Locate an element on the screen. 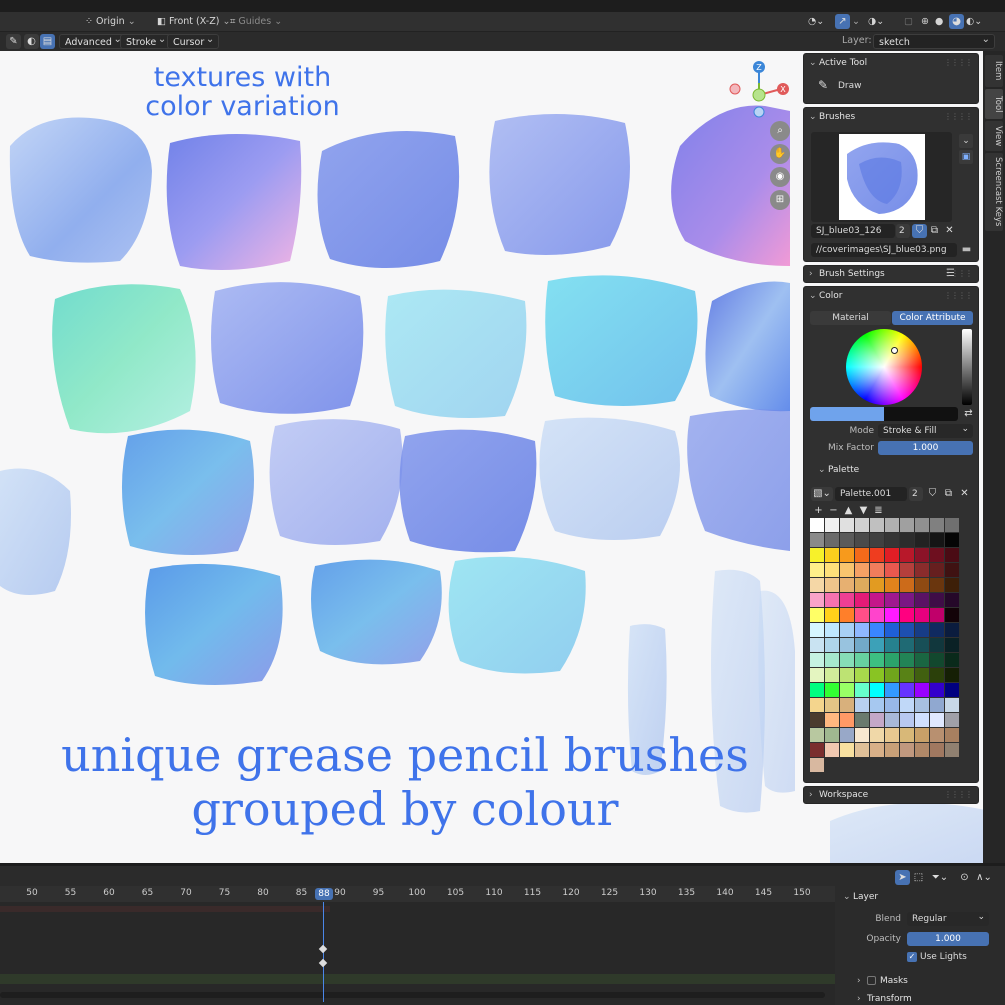 Image resolution: width=1005 pixels, height=1005 pixels. ortho-grid-icon: ⊞ is located at coordinates (780, 200).